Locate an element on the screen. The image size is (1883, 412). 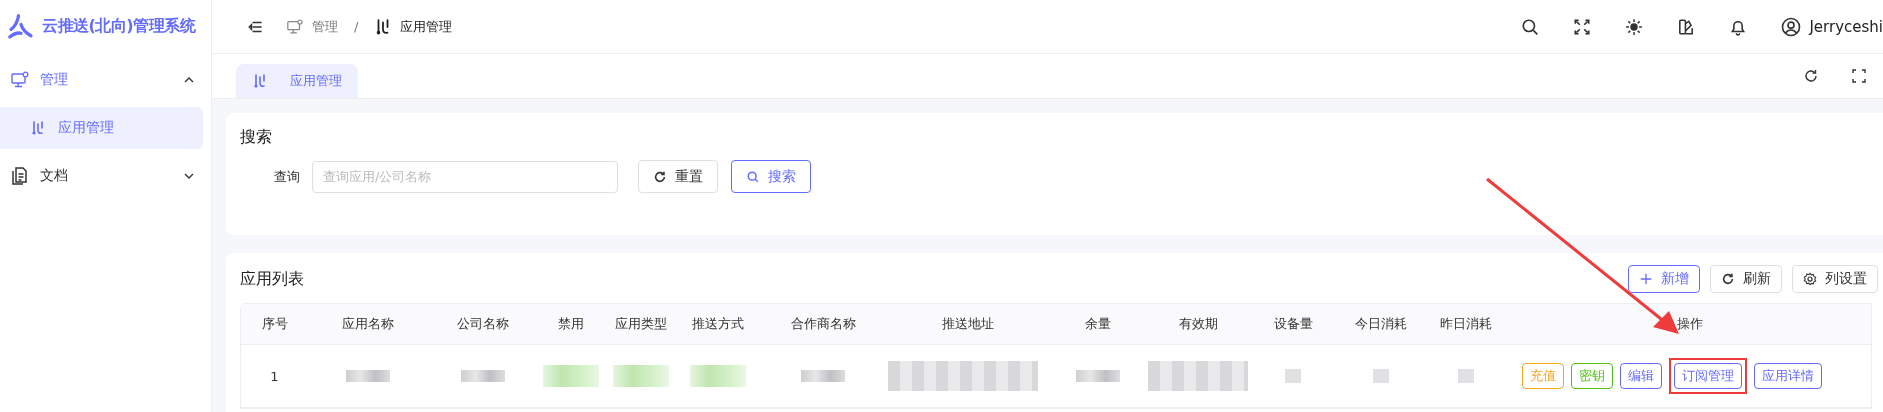
document-icon is located at coordinates (20, 176).